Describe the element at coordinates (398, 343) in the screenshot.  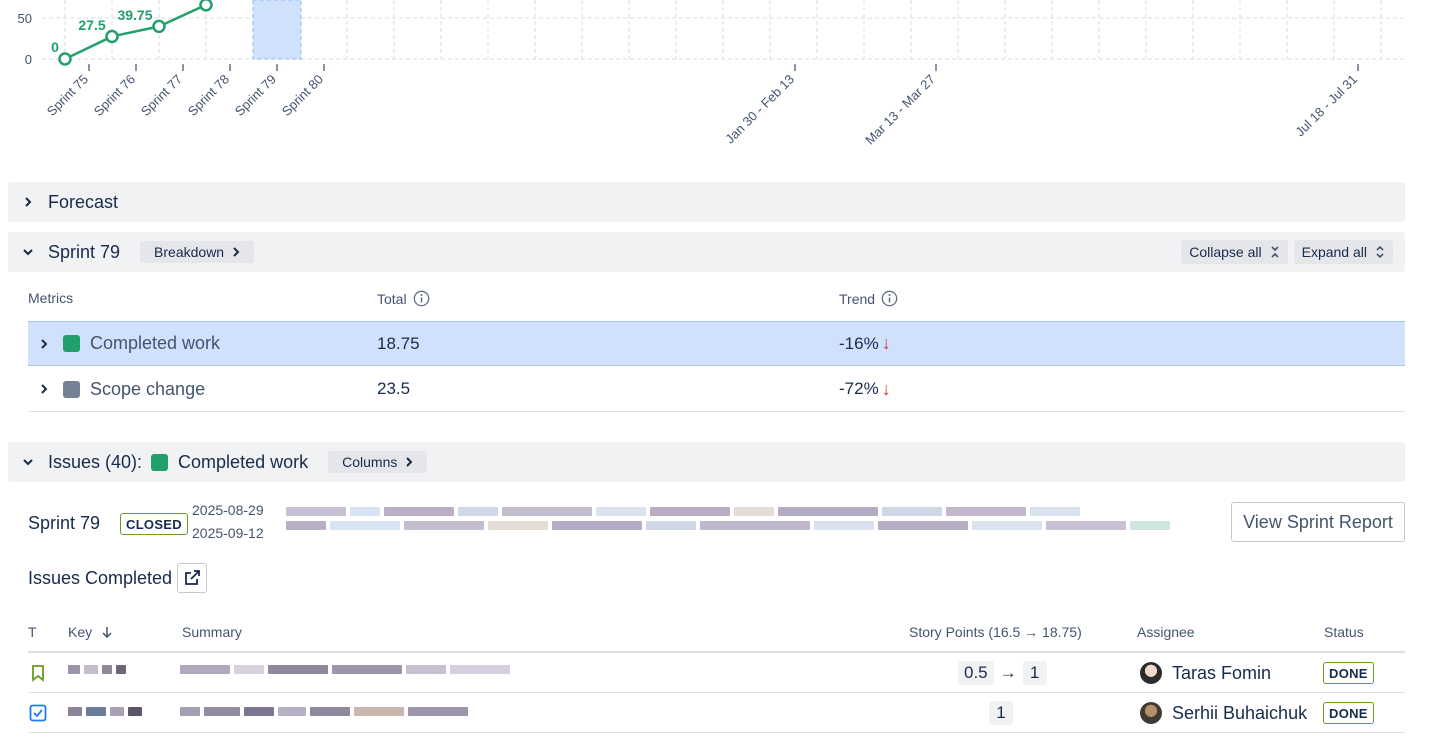
I see `metric-total: 18.75` at that location.